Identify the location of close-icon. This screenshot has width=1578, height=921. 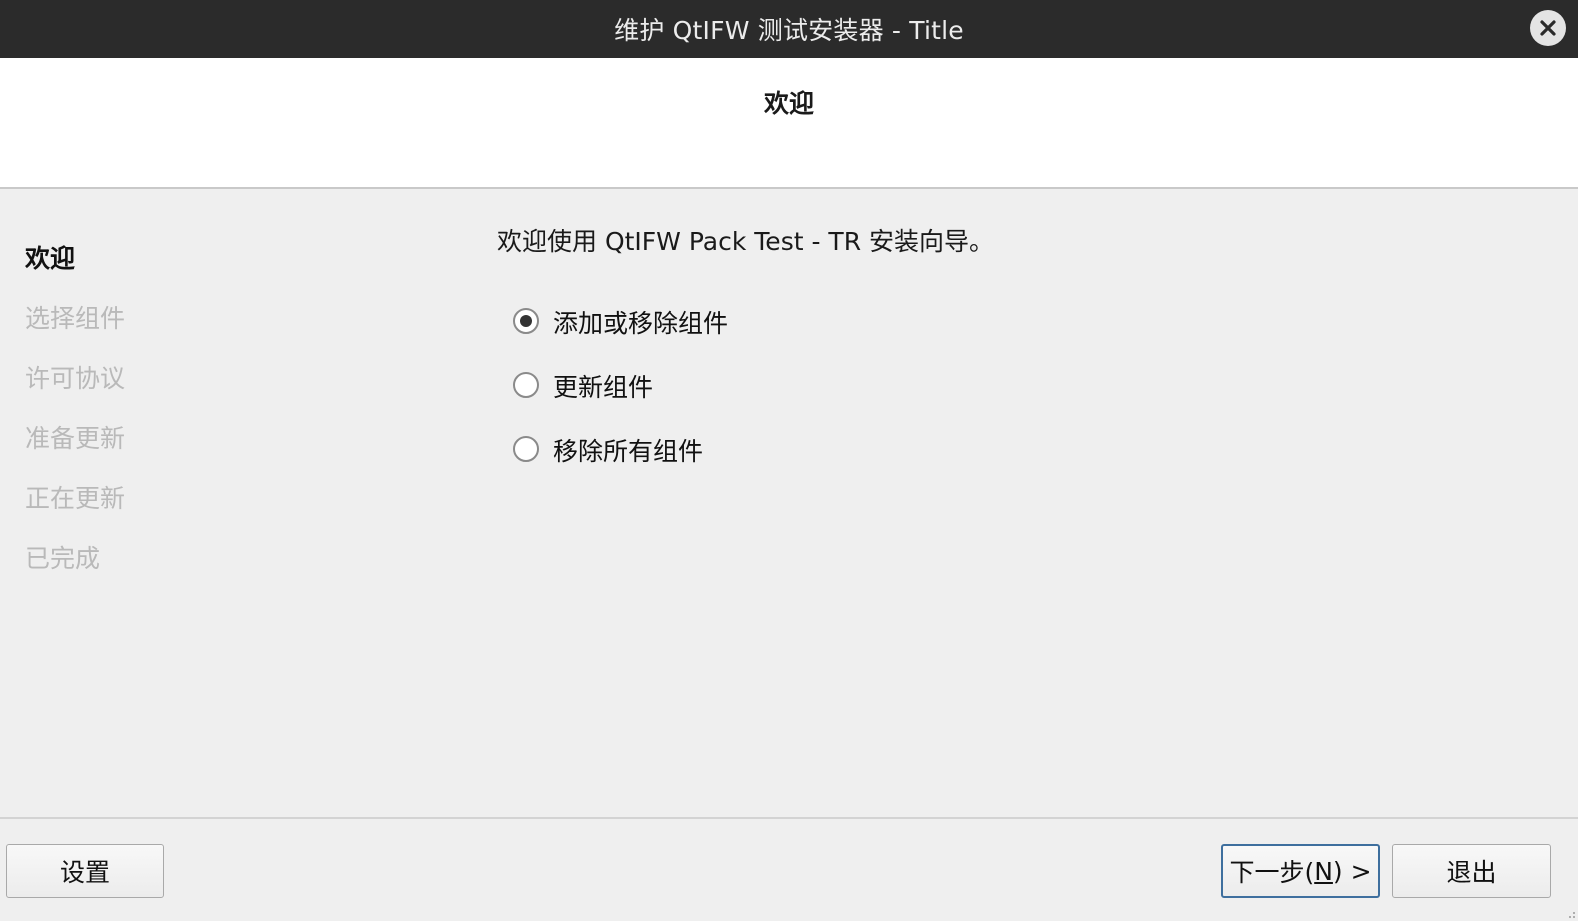
(1548, 28).